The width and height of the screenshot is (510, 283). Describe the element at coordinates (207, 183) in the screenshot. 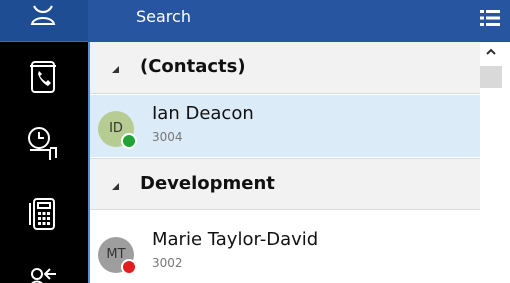

I see `group-label: Development` at that location.